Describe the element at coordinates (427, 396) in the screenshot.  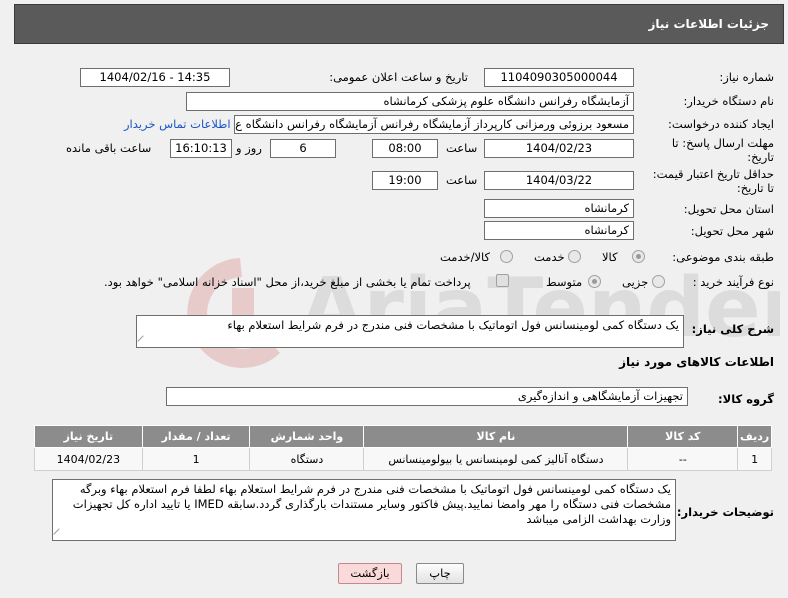
I see `goods-group-field: تجهیزات آزمایشگاهی و اندازه‌گیری` at that location.